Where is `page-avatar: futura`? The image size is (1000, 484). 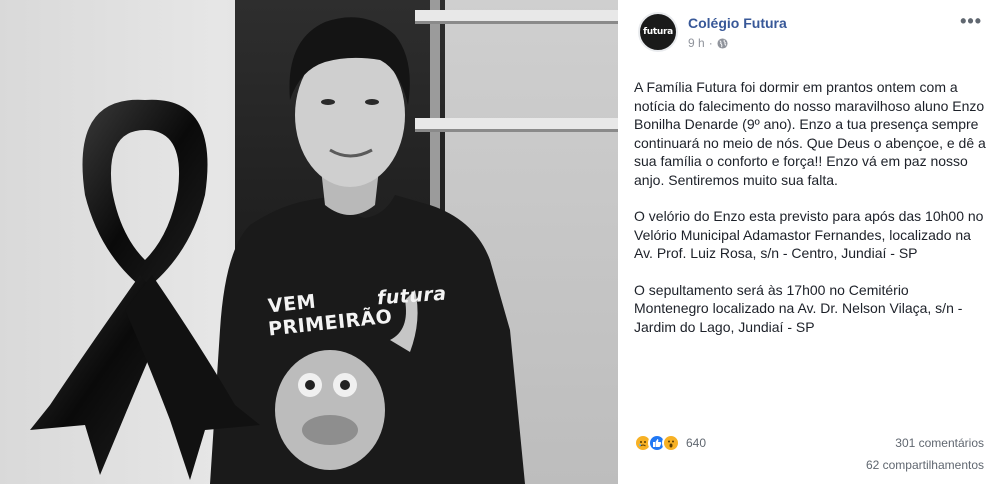 page-avatar: futura is located at coordinates (658, 32).